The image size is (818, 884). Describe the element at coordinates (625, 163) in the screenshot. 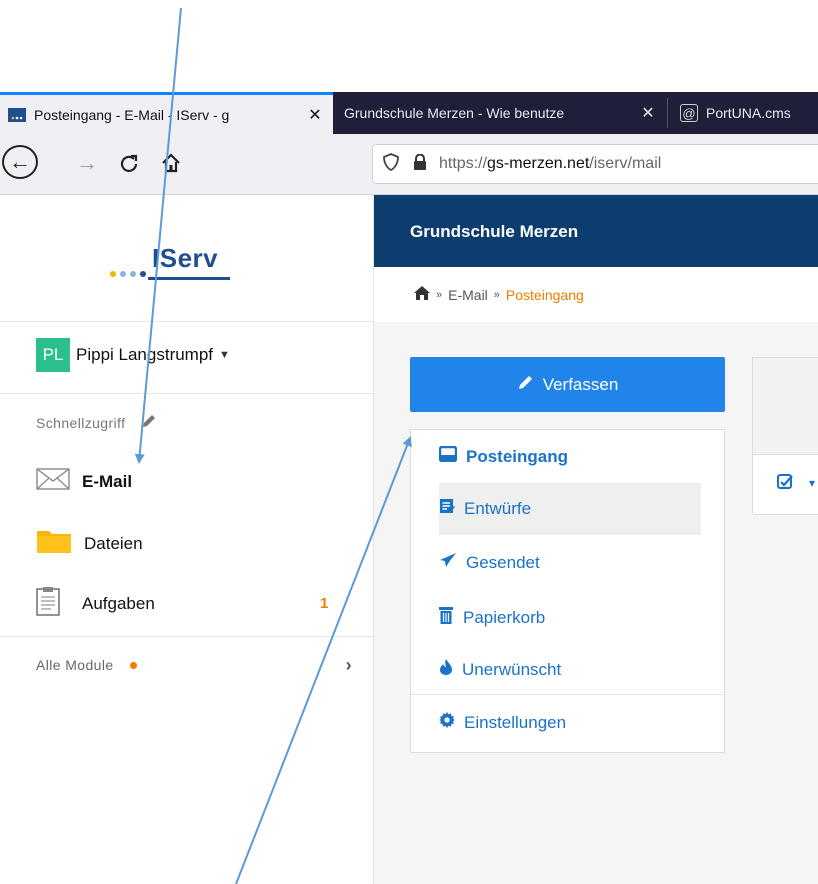

I see `url-path: /iserv/mail` at that location.